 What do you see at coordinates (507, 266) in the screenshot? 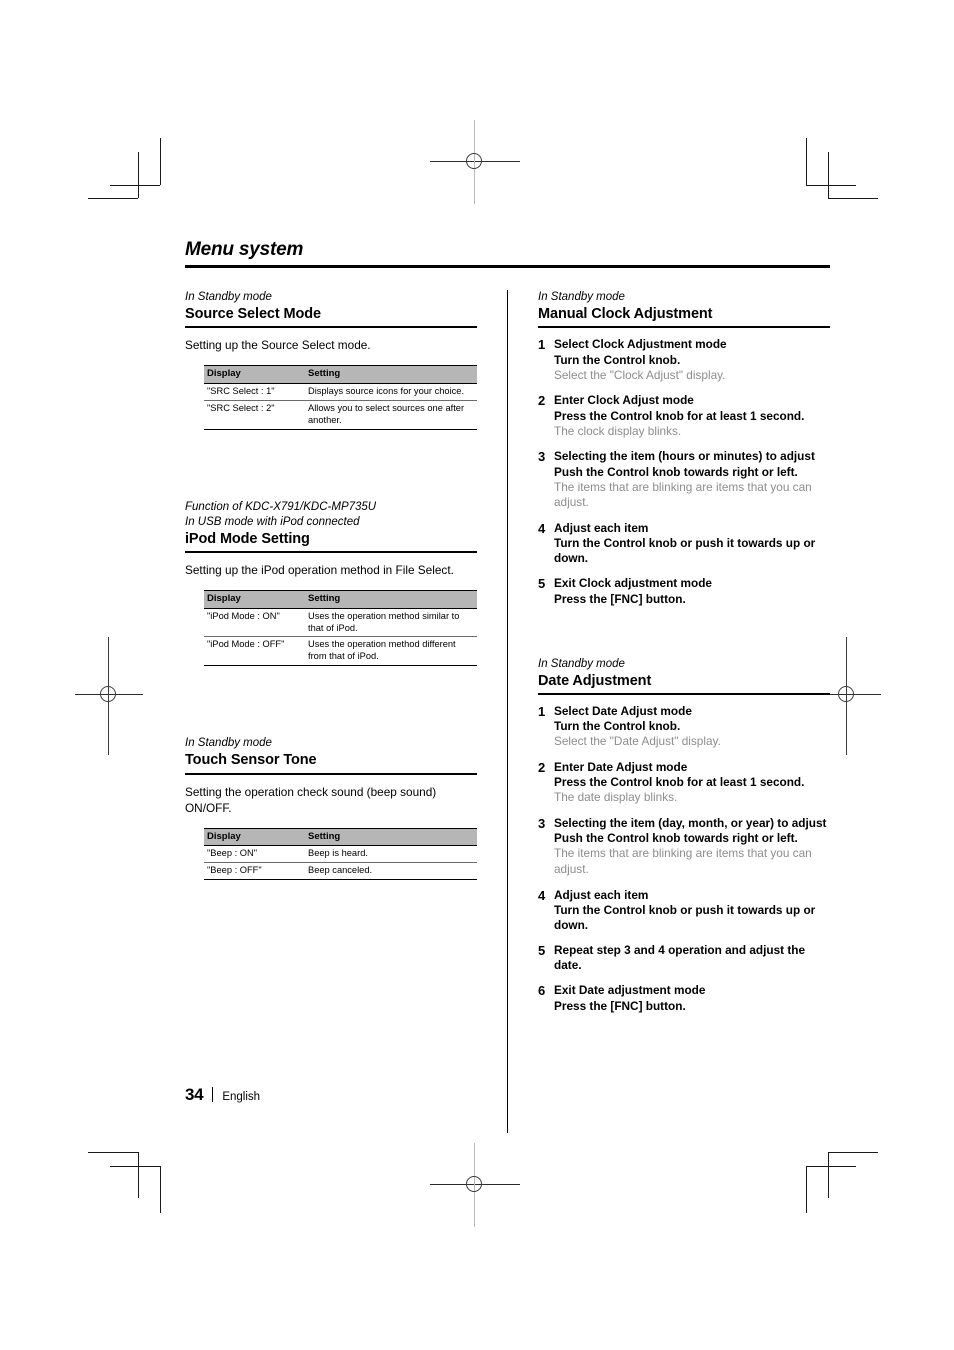
I see `page-title-rule` at bounding box center [507, 266].